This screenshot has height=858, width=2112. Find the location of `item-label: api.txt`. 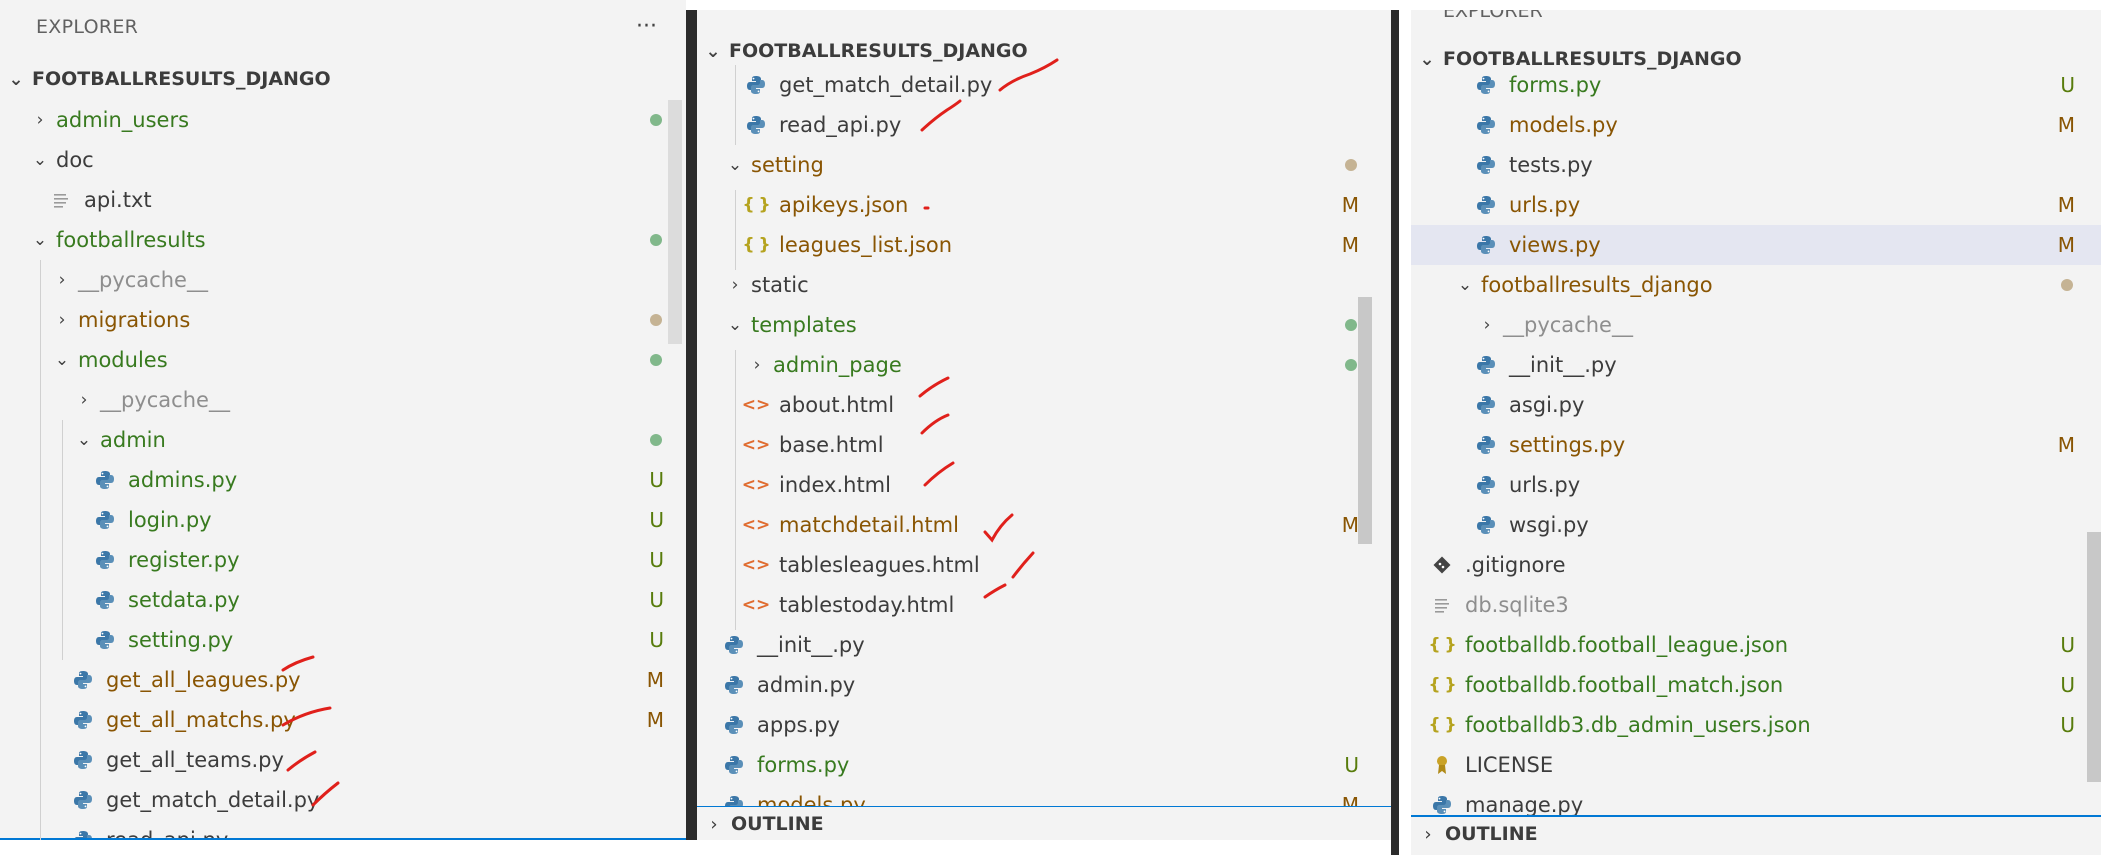

item-label: api.txt is located at coordinates (118, 200).